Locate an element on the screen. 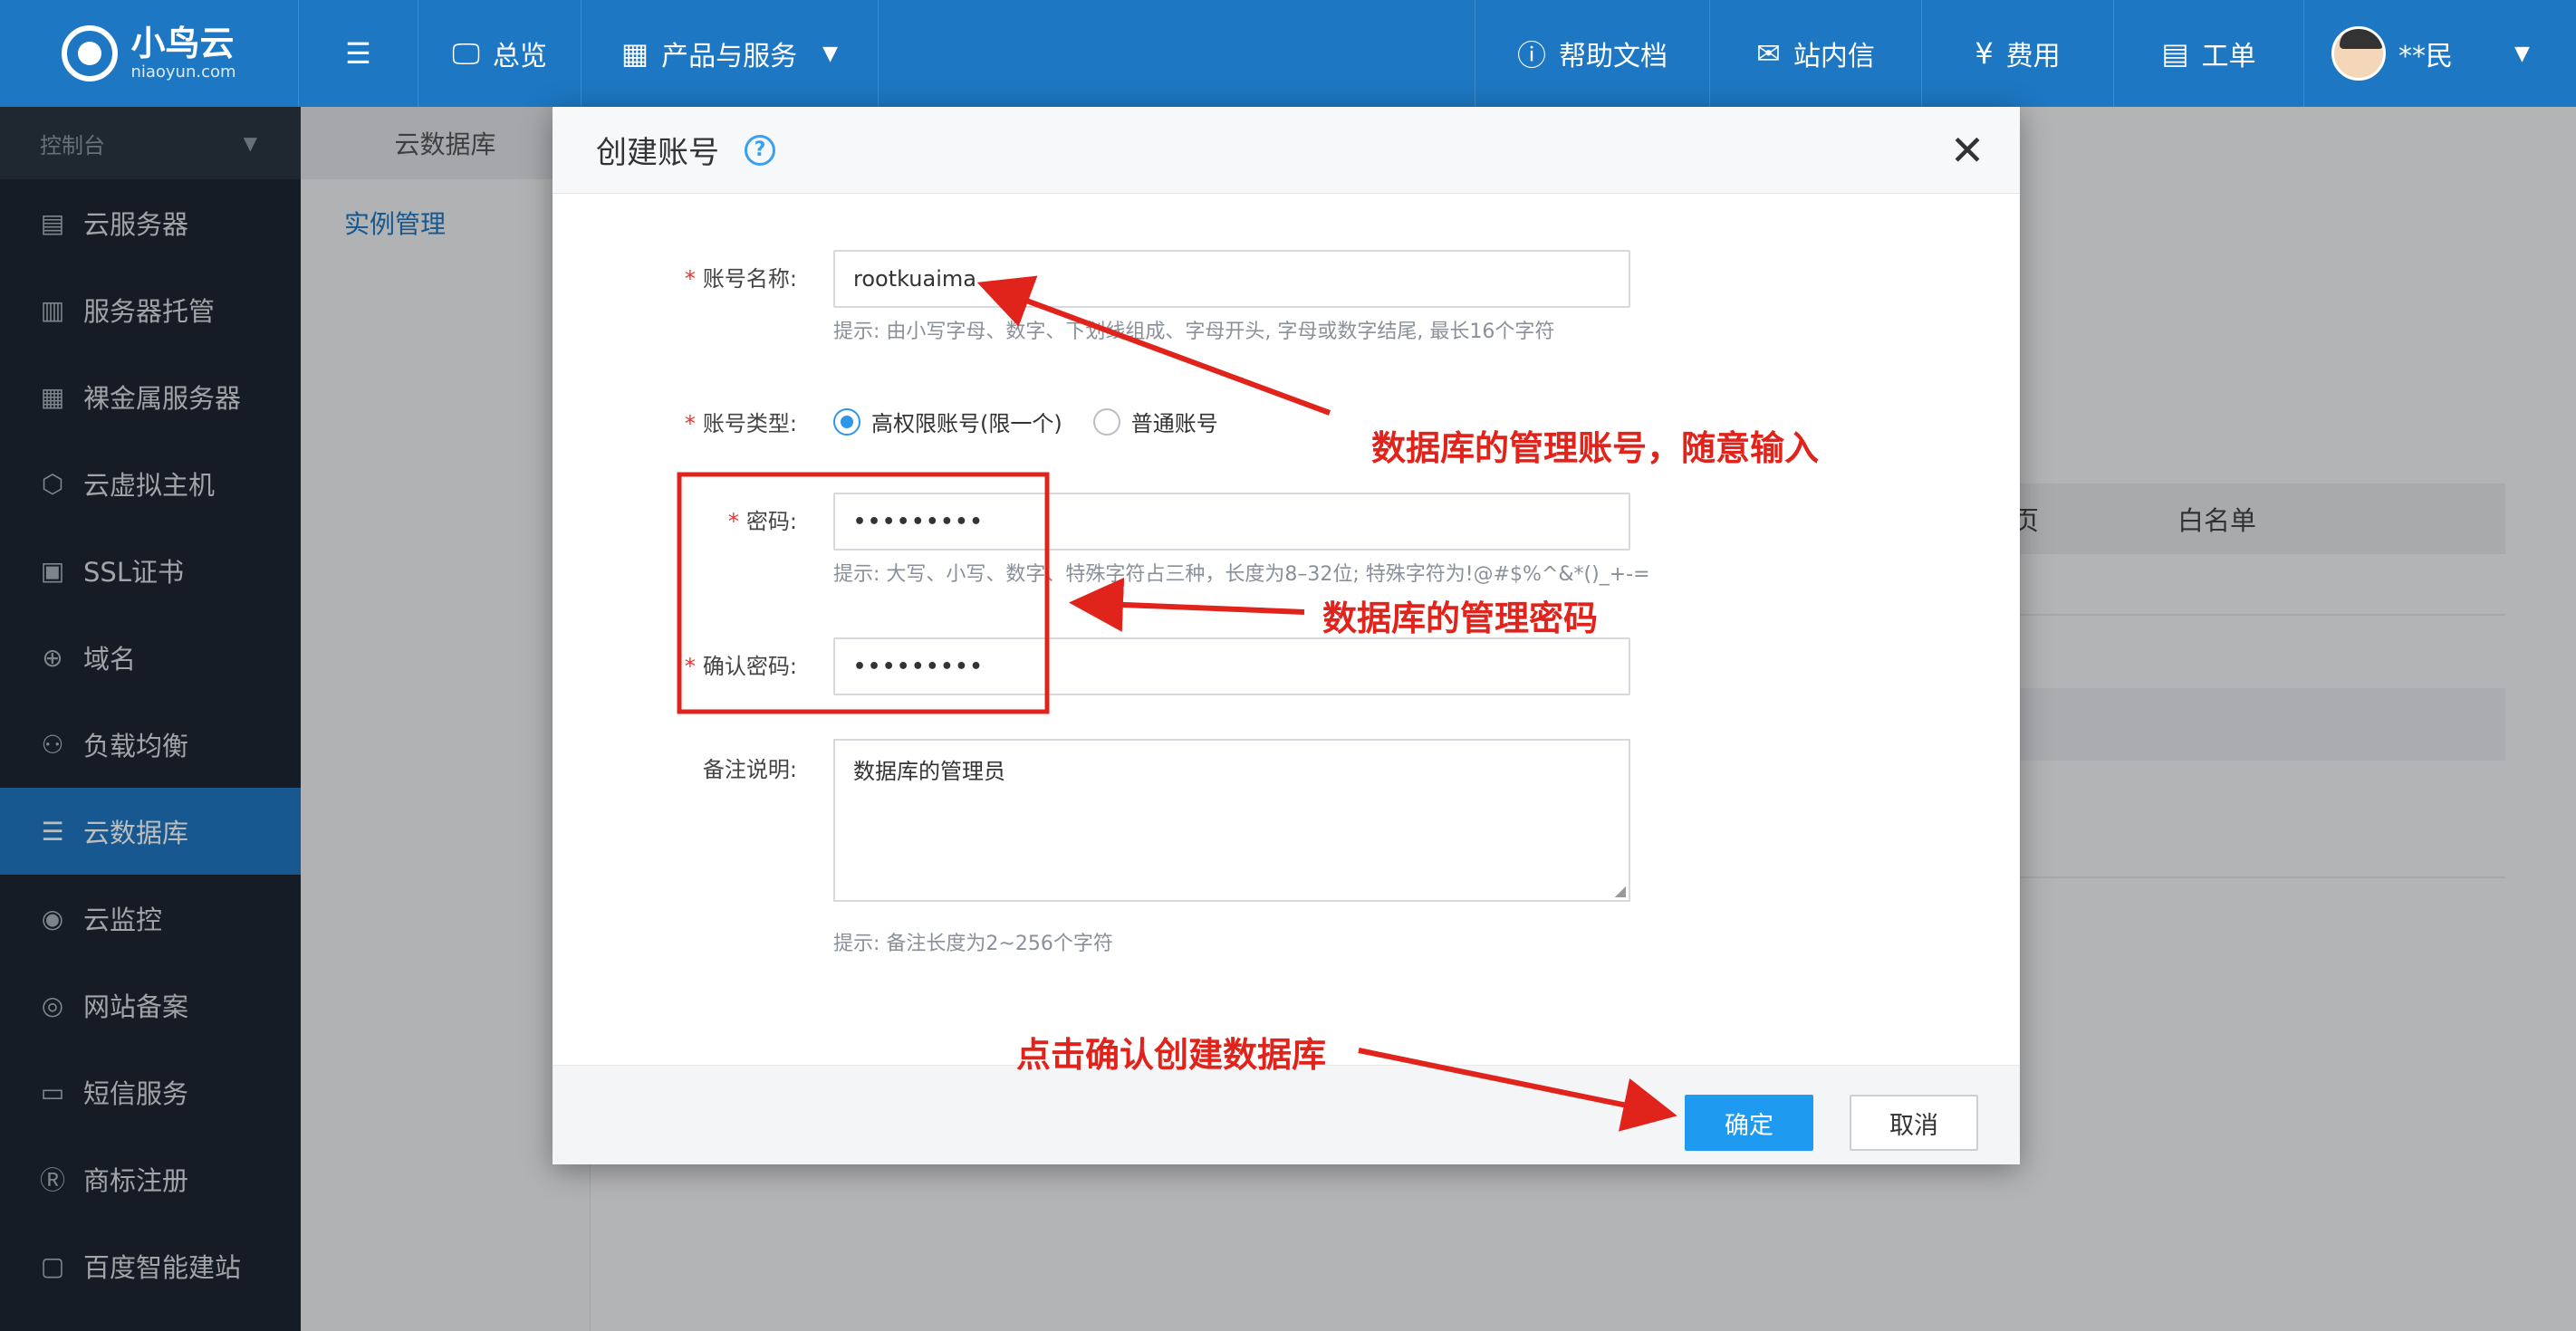 The width and height of the screenshot is (2576, 1331). account-type-radio-group: 高权限账号(限一个) 普通账号 is located at coordinates (1025, 421).